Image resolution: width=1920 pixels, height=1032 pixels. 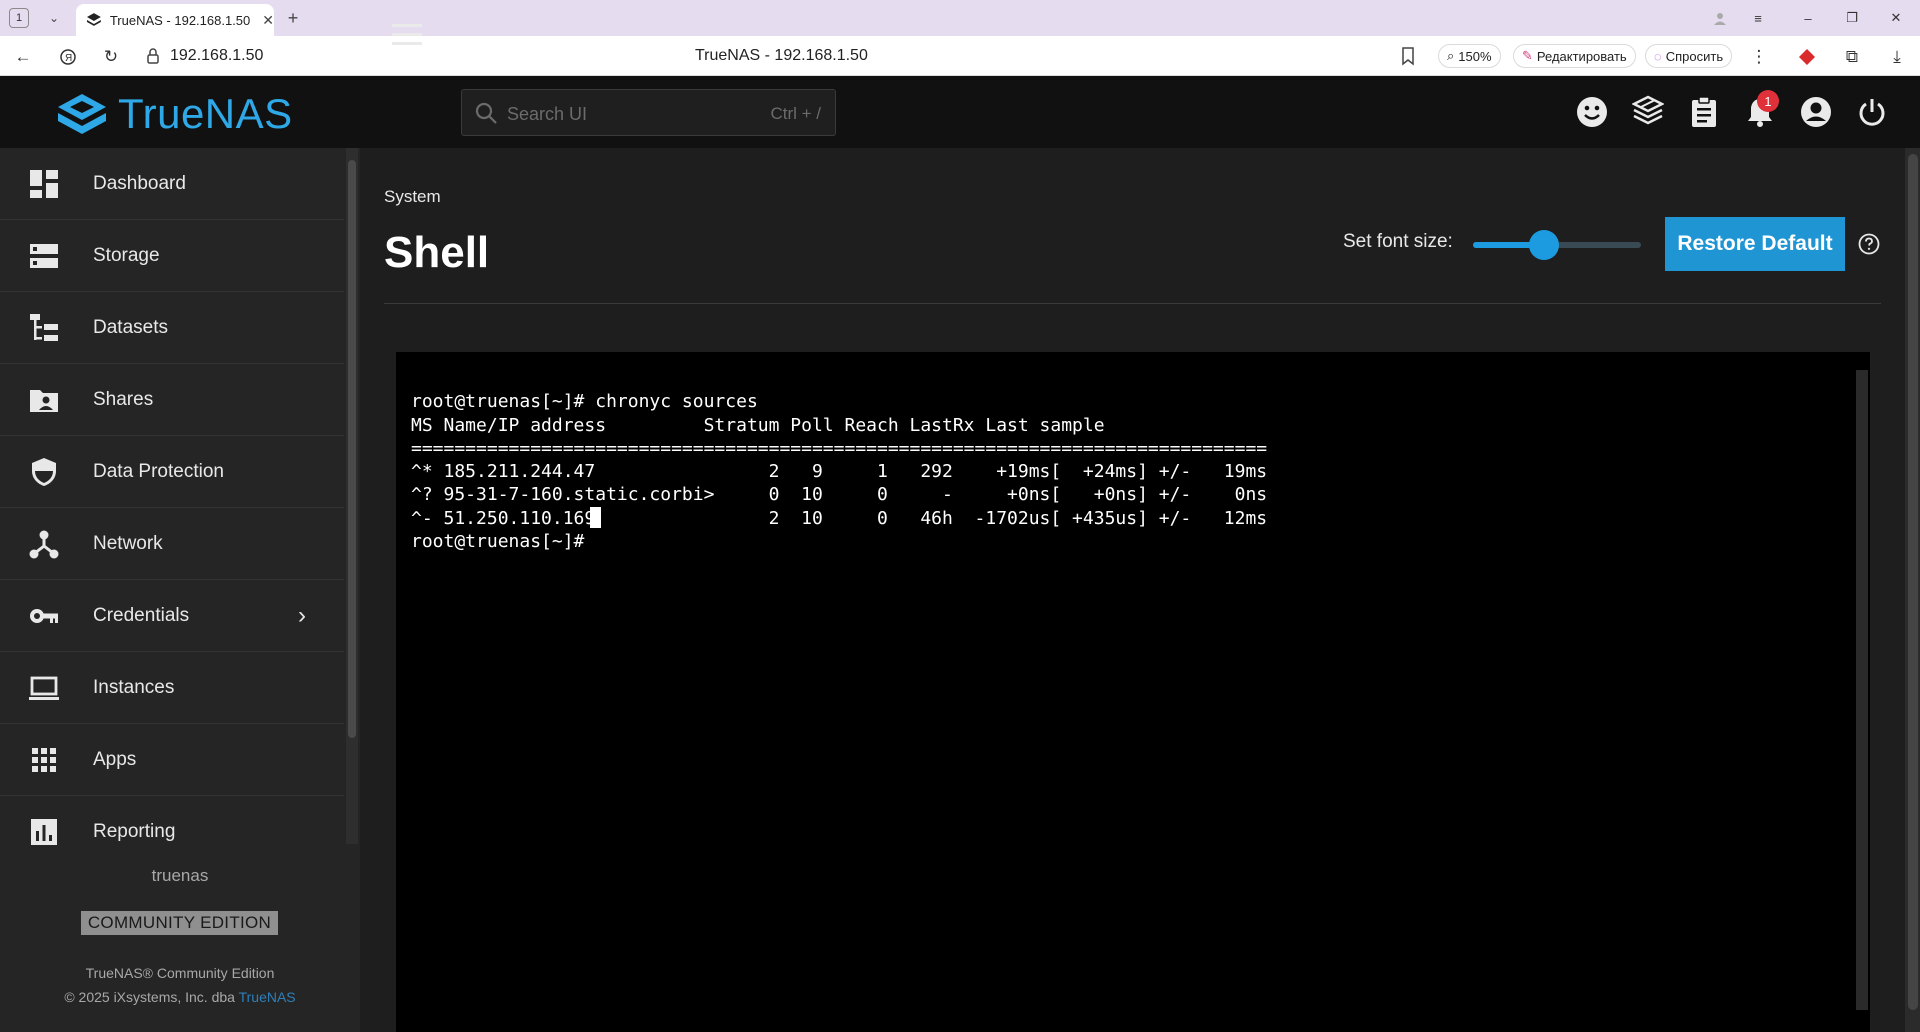 I want to click on tab-count-button: 1, so click(x=19, y=18).